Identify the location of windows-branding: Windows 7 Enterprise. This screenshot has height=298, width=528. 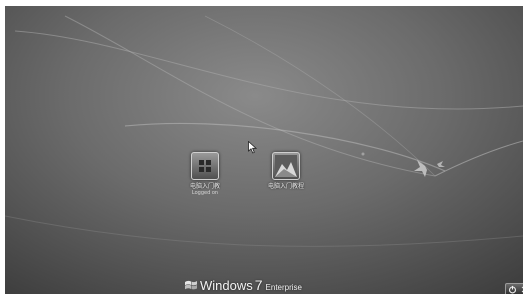
(243, 285).